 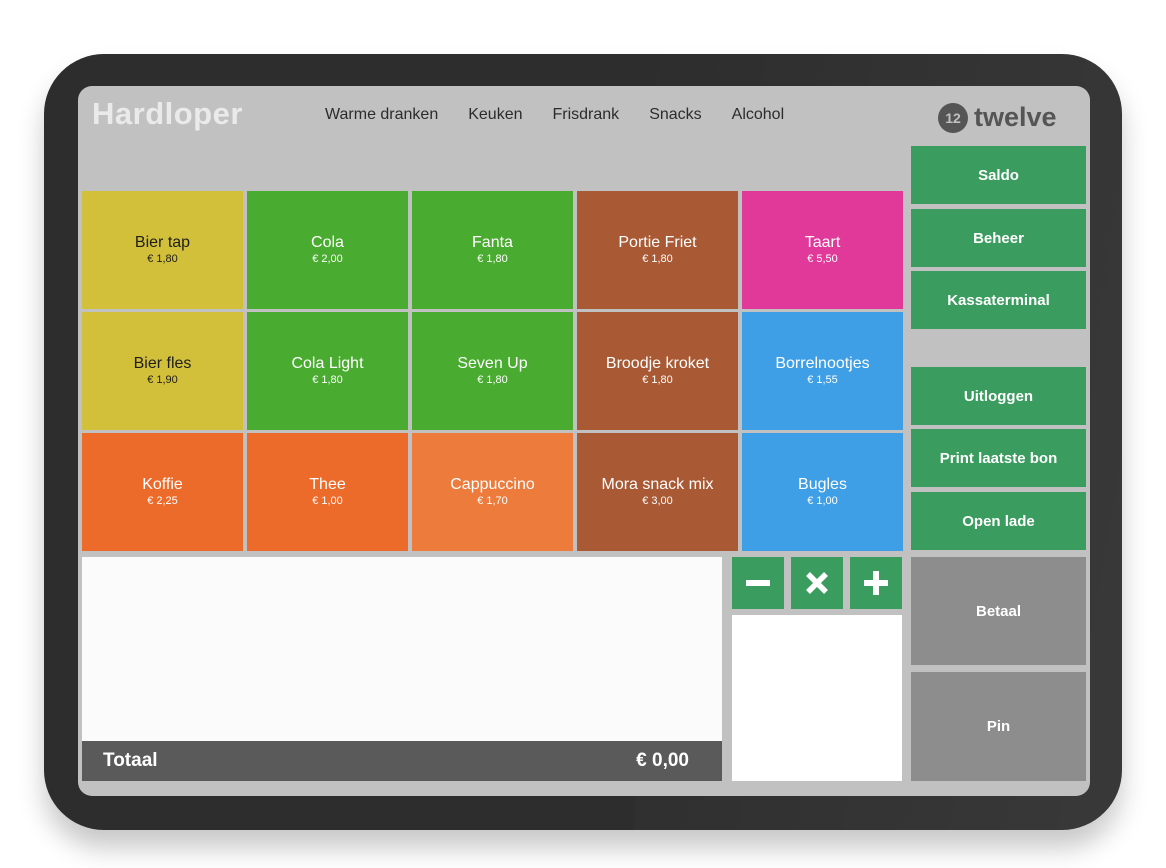 I want to click on product-name: Koffie, so click(x=162, y=484).